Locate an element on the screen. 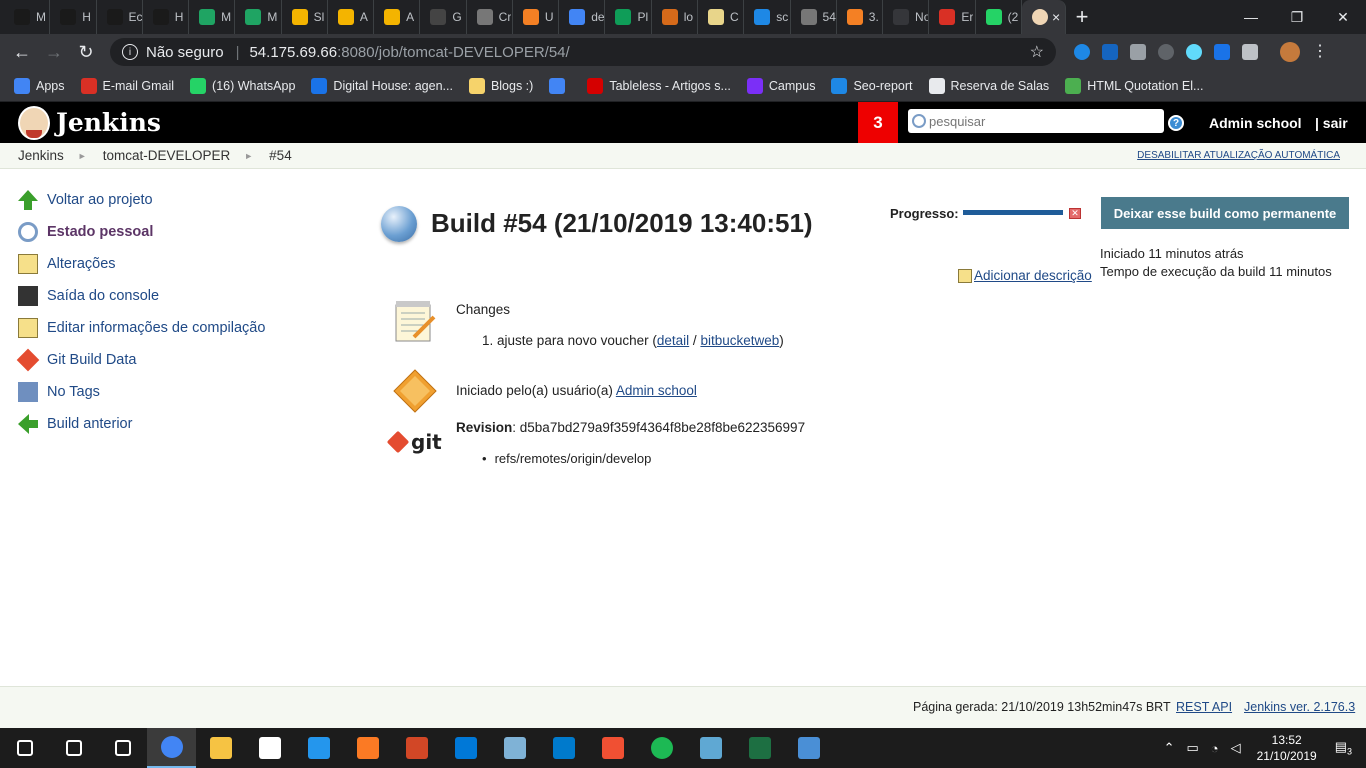 This screenshot has height=768, width=1366. chevron-up-icon: ⌃ is located at coordinates (1169, 748).